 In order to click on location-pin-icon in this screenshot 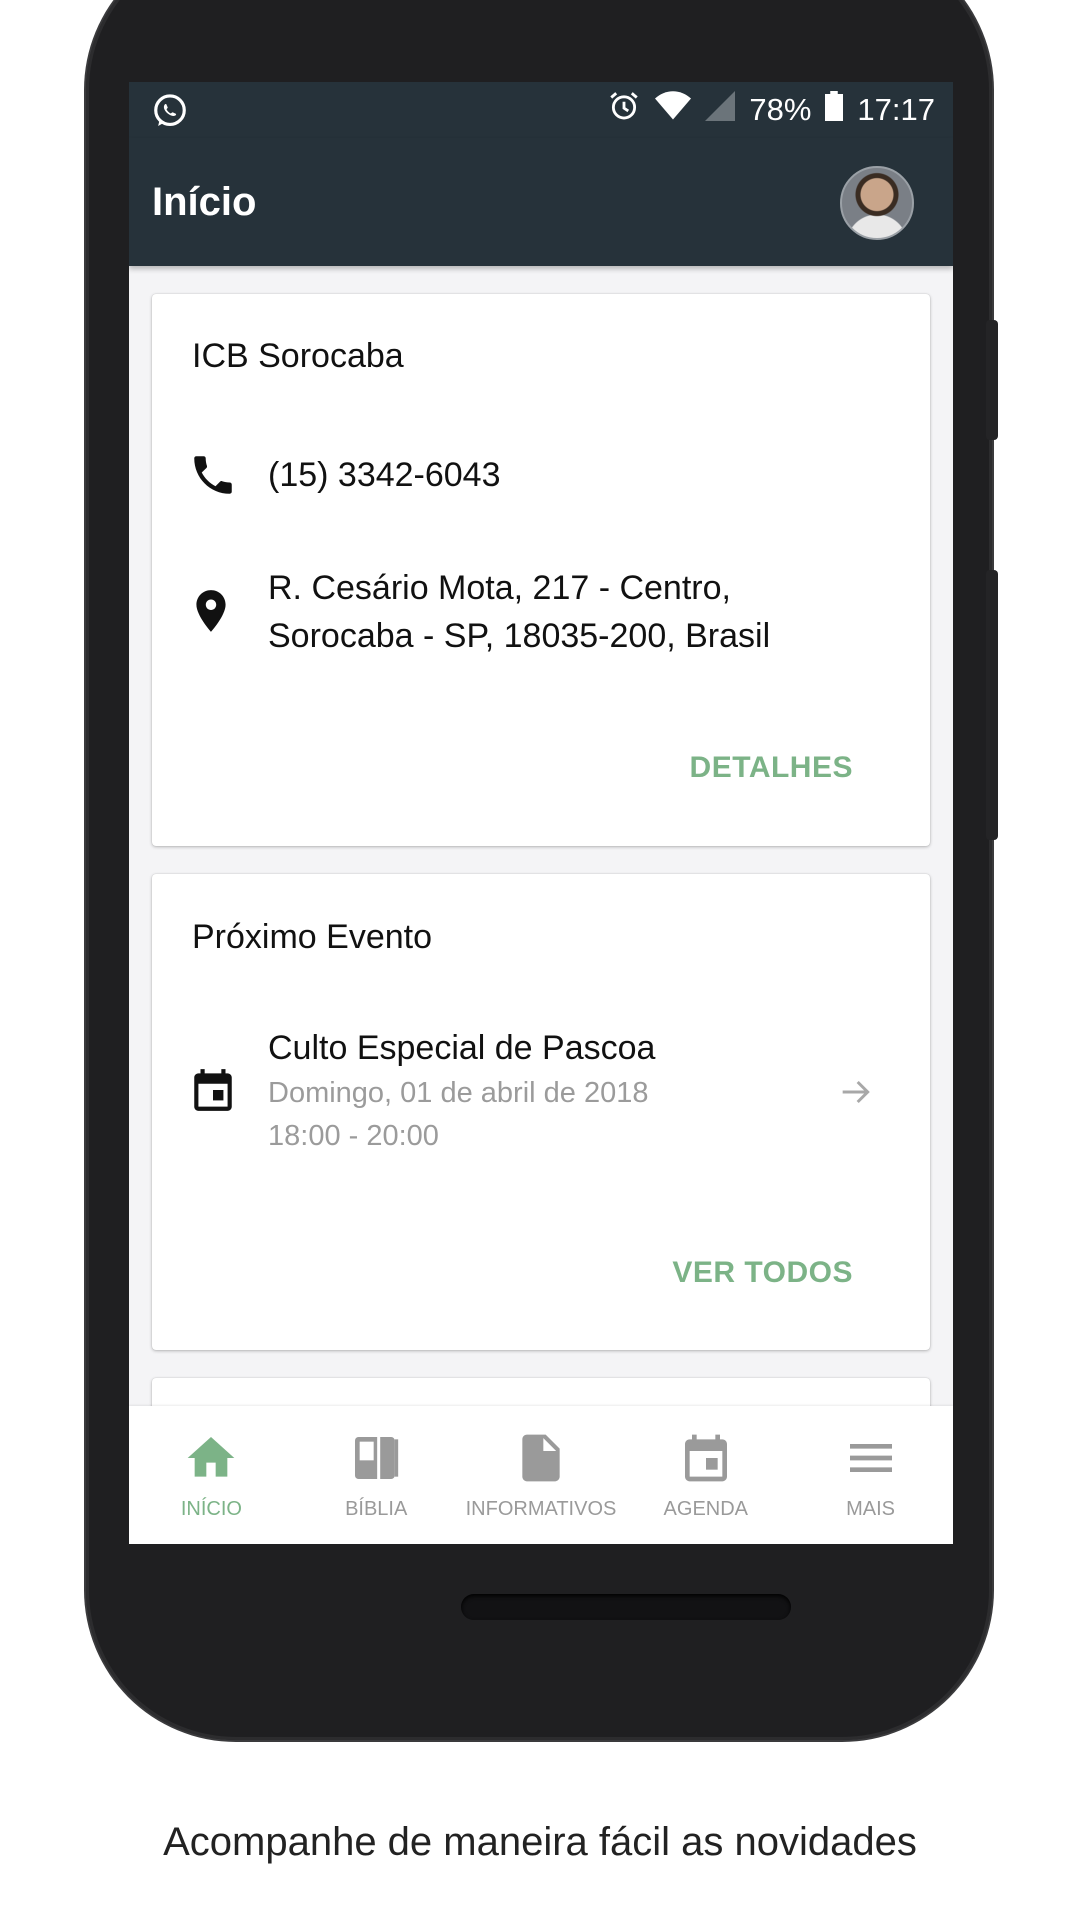, I will do `click(211, 613)`.